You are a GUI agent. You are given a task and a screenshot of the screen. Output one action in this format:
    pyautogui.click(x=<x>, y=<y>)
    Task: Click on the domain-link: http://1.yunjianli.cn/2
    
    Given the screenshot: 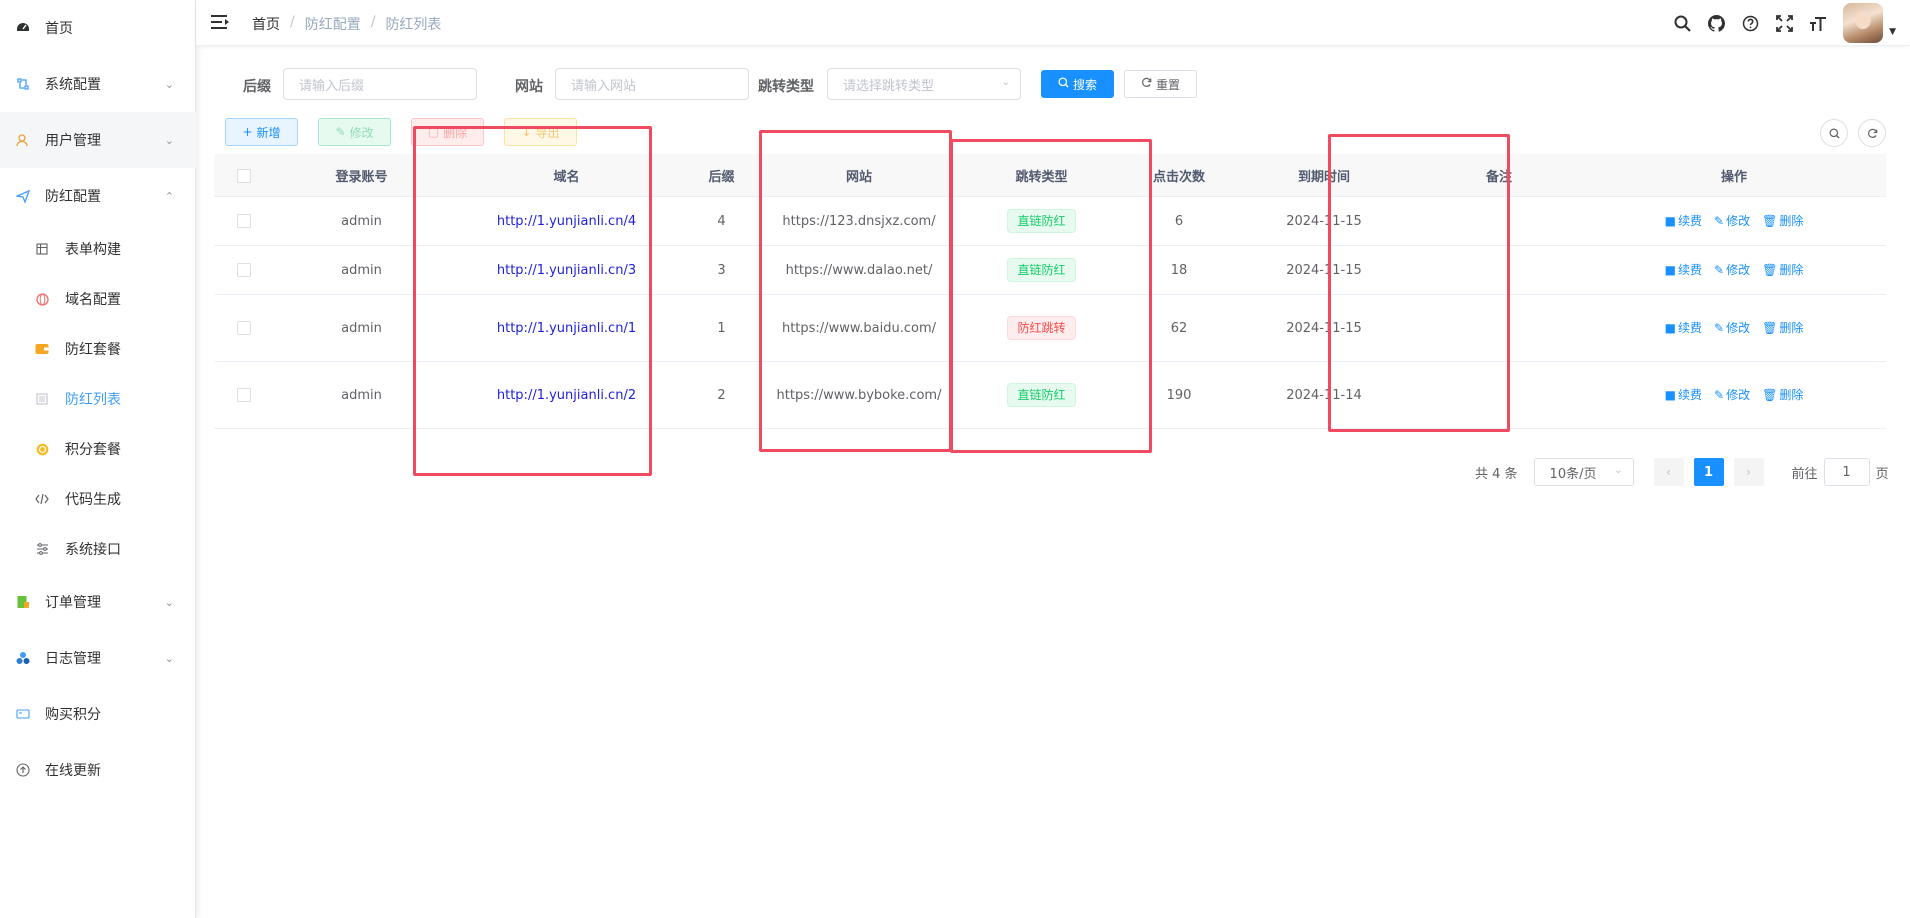 What is the action you would take?
    pyautogui.click(x=566, y=395)
    